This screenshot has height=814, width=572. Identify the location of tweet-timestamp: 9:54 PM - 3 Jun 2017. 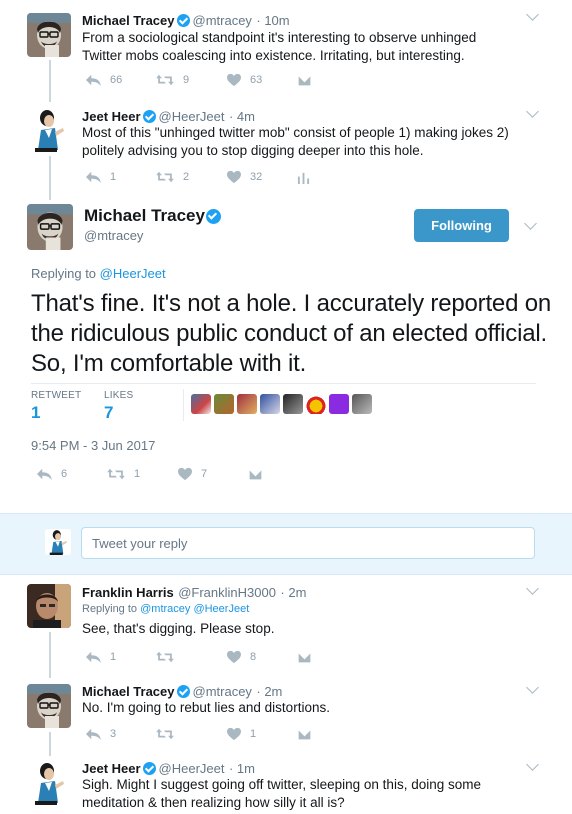
(93, 445).